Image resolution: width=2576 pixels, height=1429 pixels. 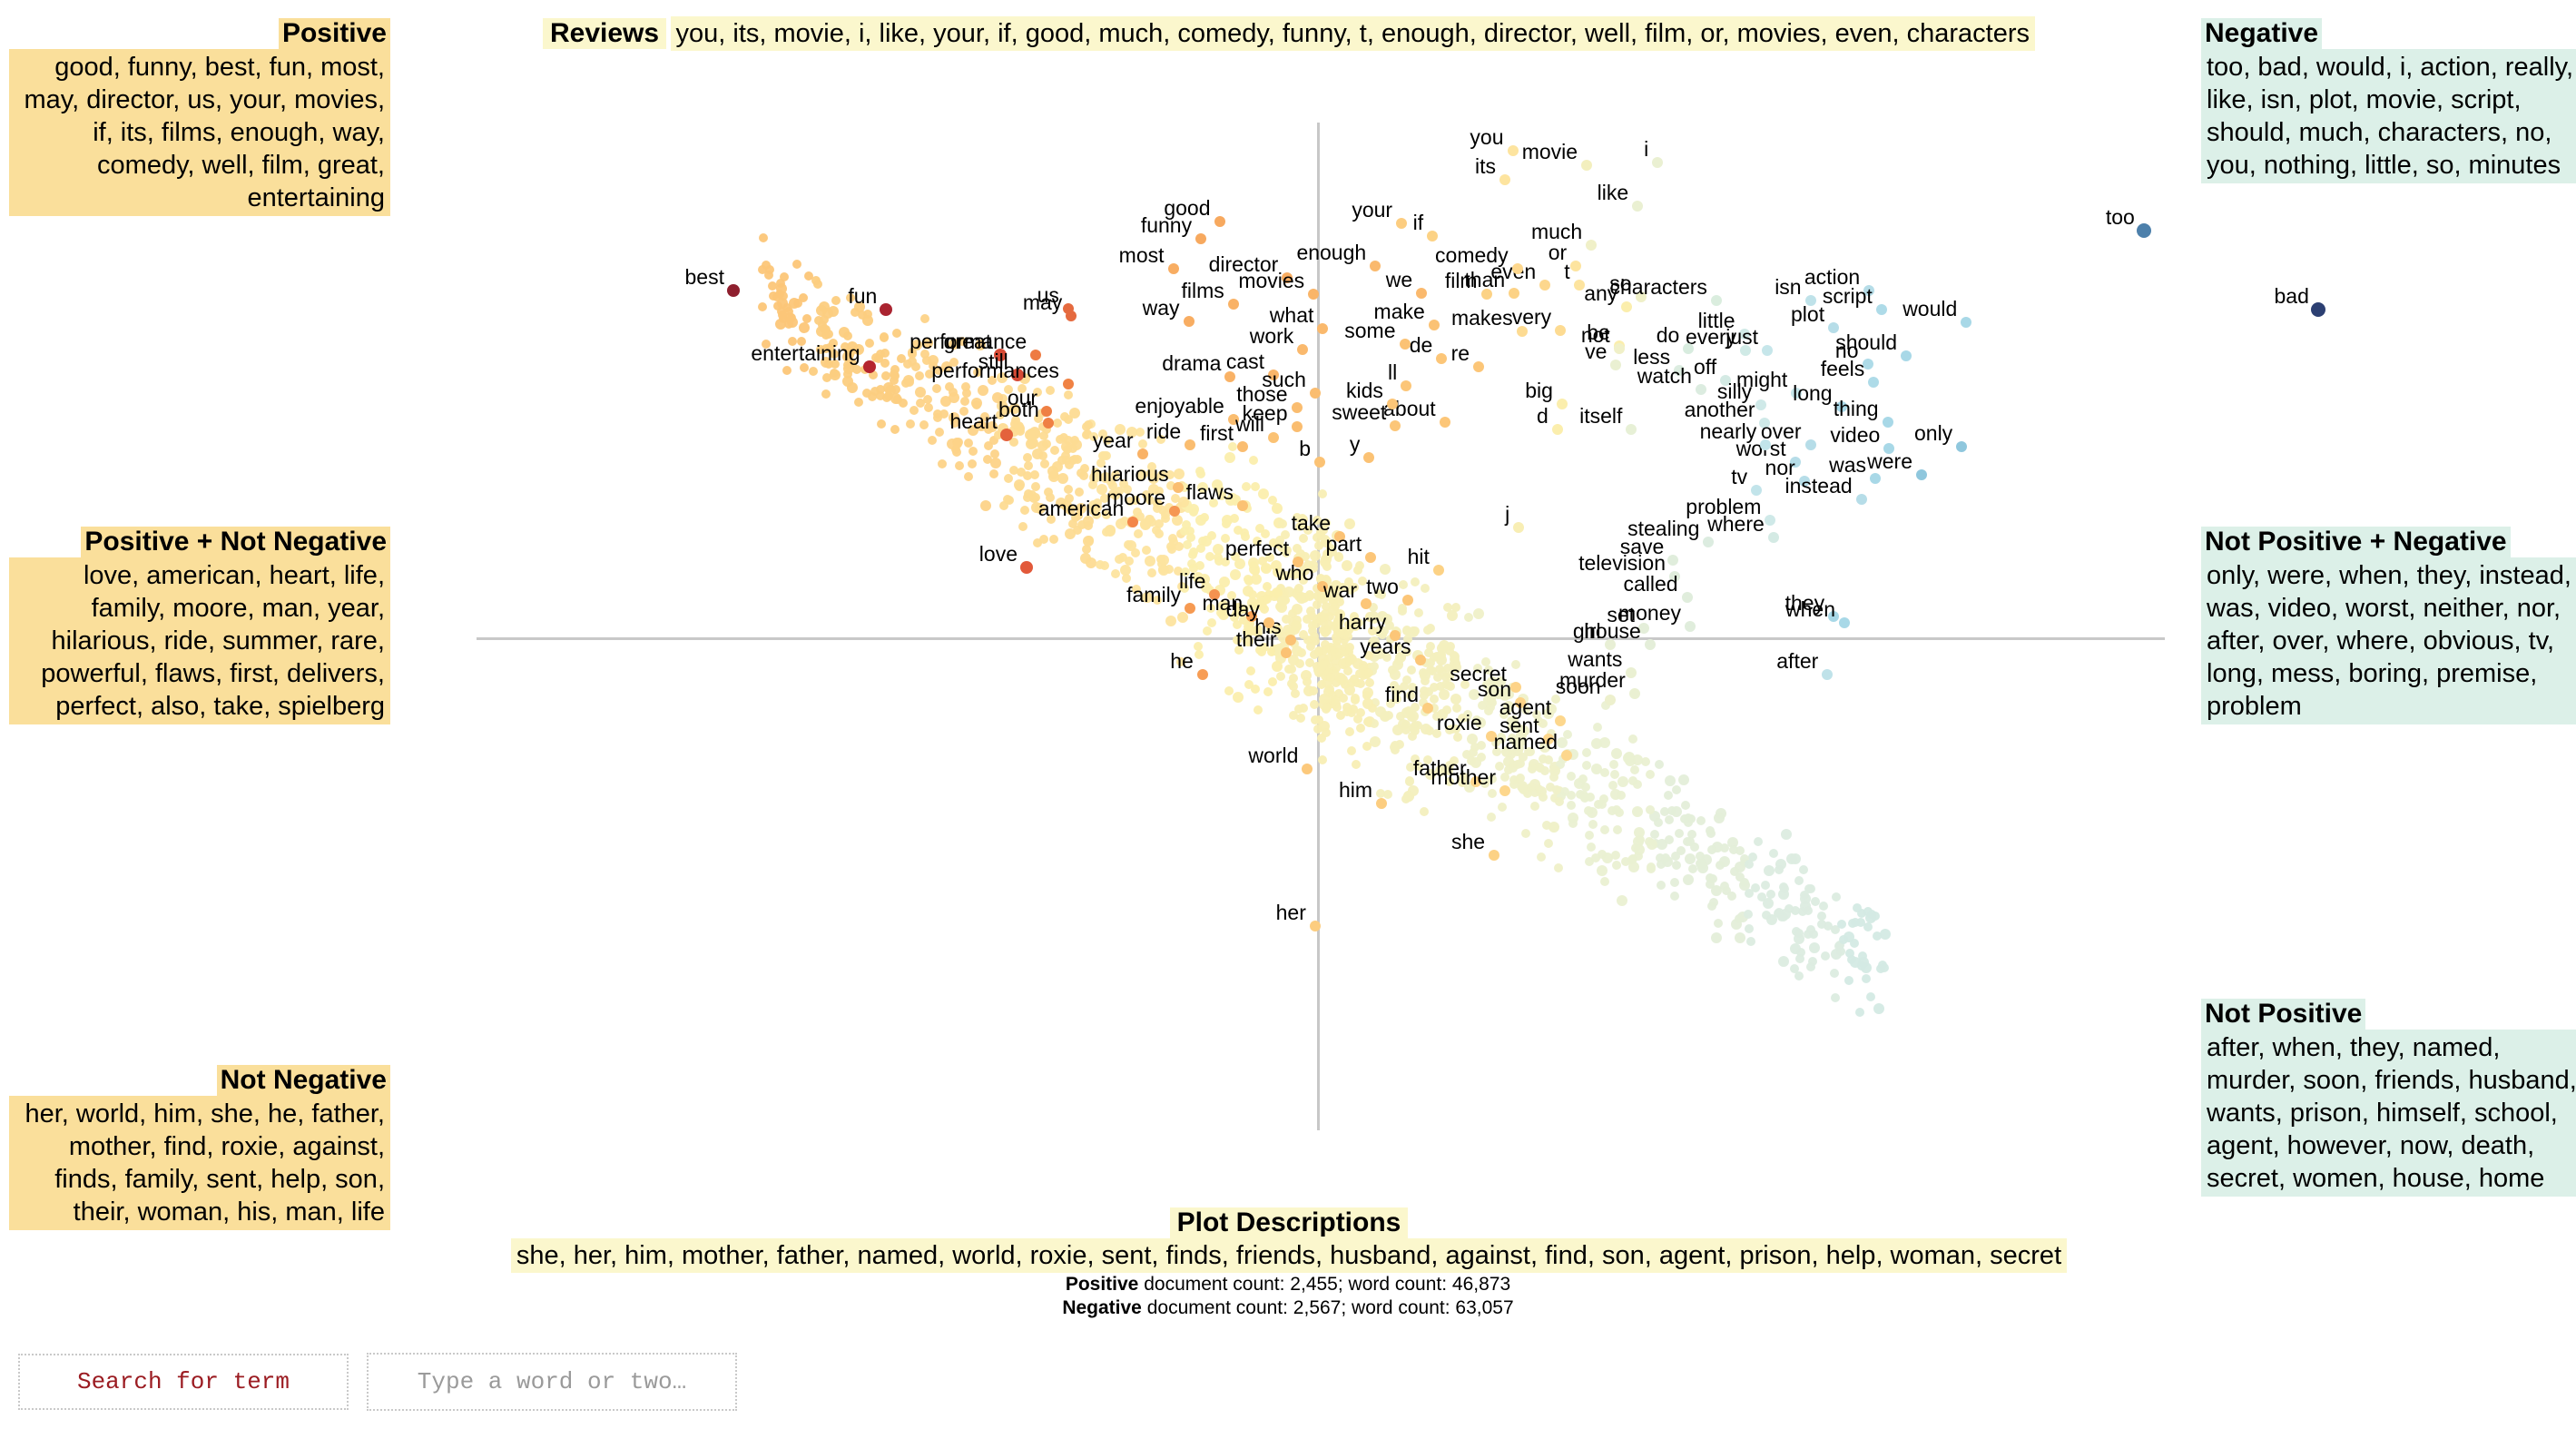 I want to click on scatter-point-label: when, so click(x=1810, y=609).